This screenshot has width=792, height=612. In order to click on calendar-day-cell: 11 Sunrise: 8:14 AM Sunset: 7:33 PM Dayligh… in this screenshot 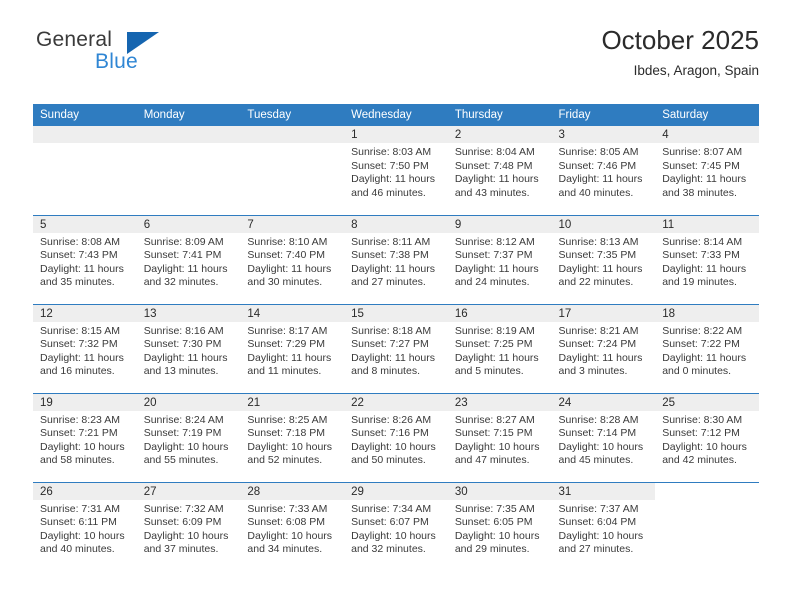, I will do `click(707, 259)`.